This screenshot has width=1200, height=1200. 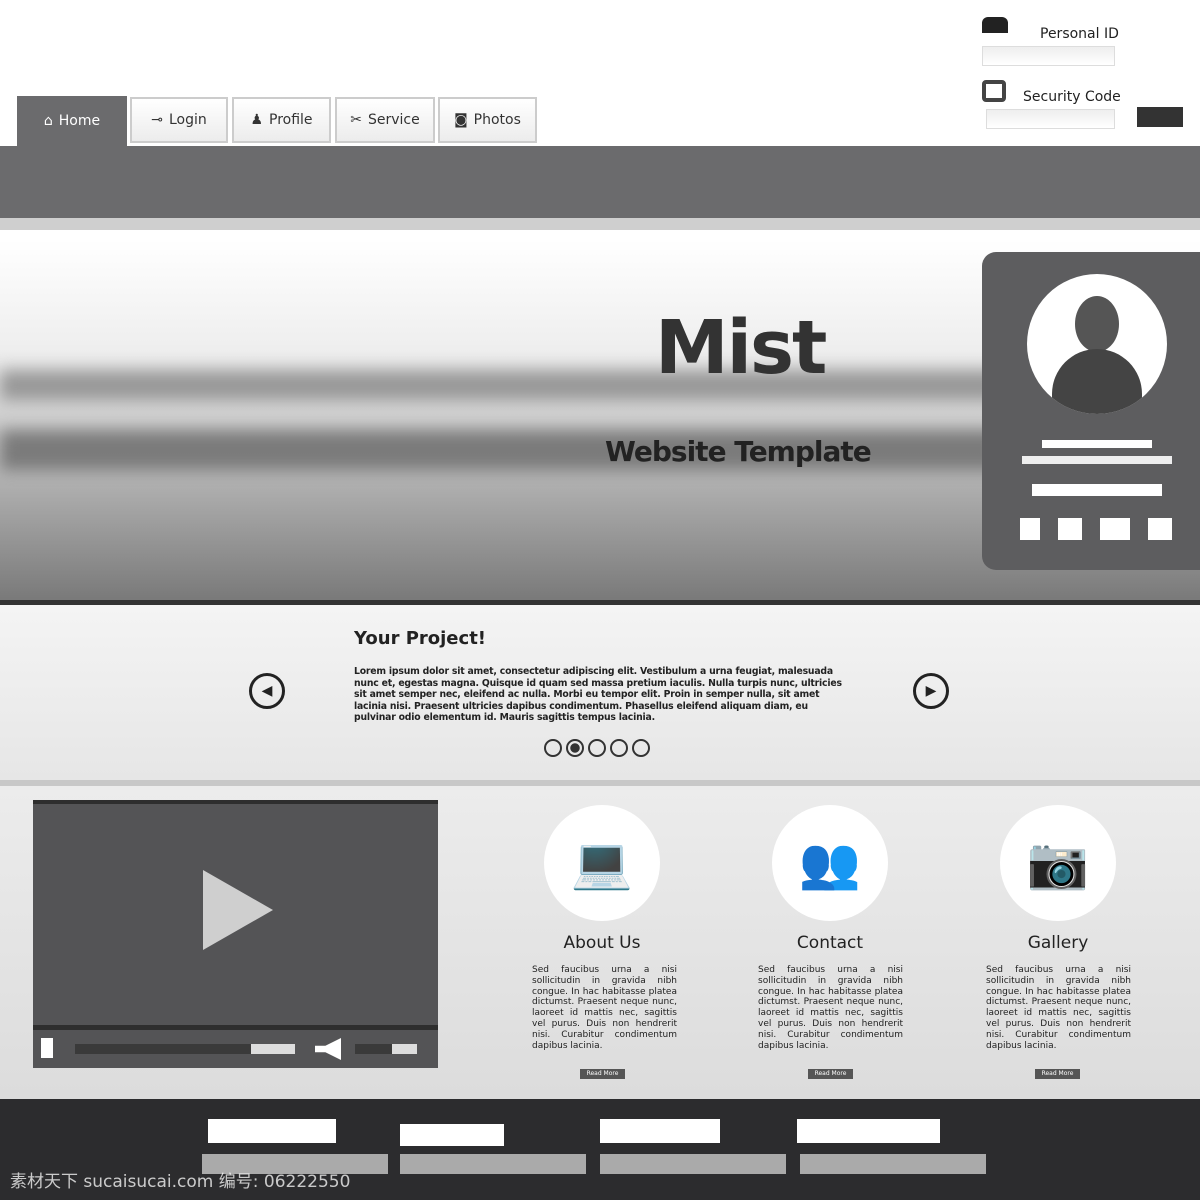 I want to click on profile-card, so click(x=1091, y=411).